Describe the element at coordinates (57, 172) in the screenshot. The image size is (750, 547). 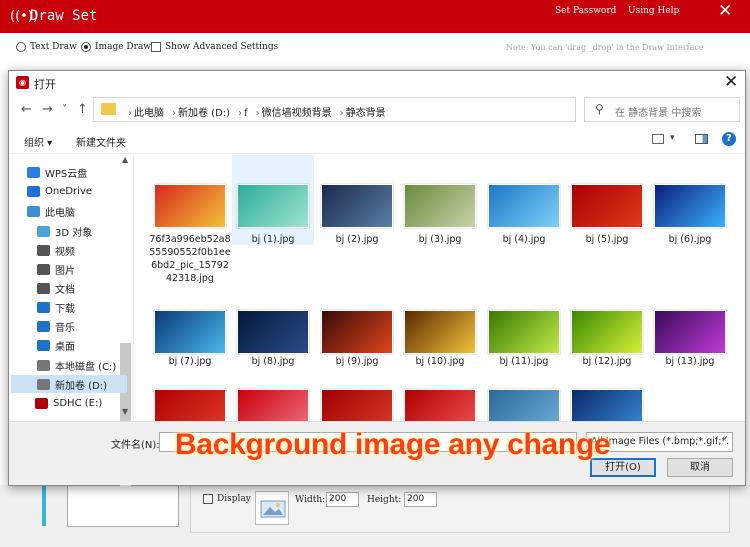
I see `nav-item: WPS云盘` at that location.